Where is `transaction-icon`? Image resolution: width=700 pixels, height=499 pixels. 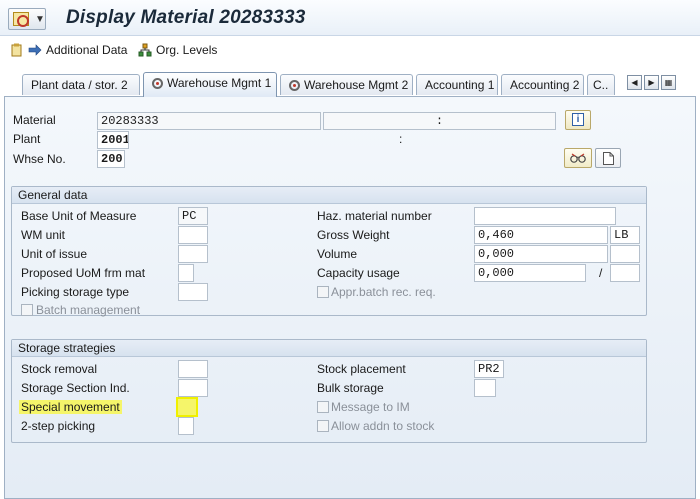
transaction-icon is located at coordinates (21, 19).